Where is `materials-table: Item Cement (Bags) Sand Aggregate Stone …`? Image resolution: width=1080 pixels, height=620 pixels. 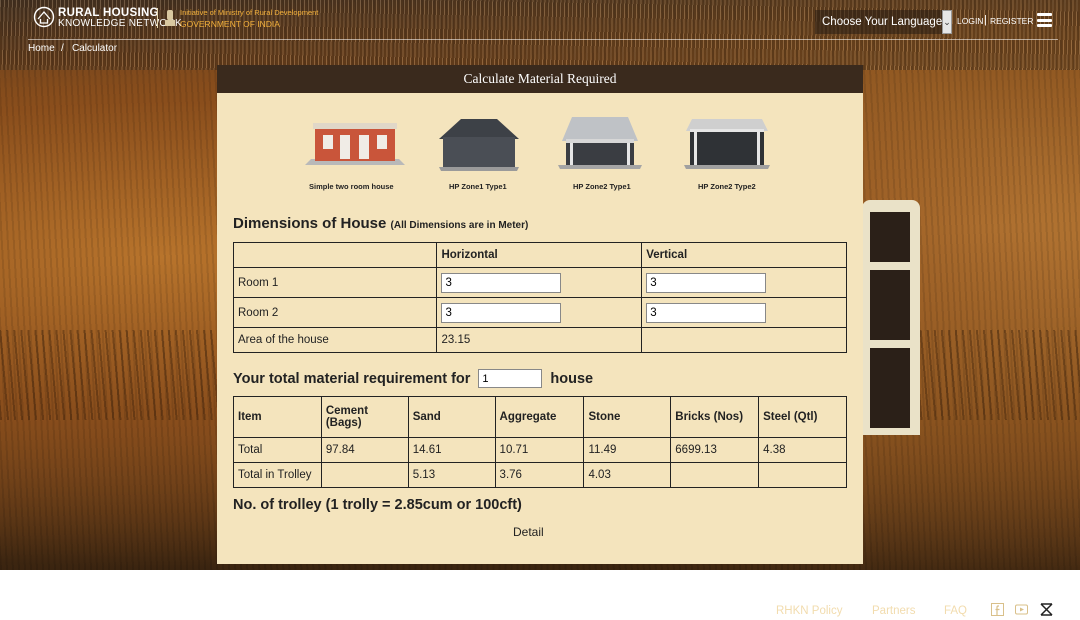
materials-table: Item Cement (Bags) Sand Aggregate Stone … is located at coordinates (540, 442).